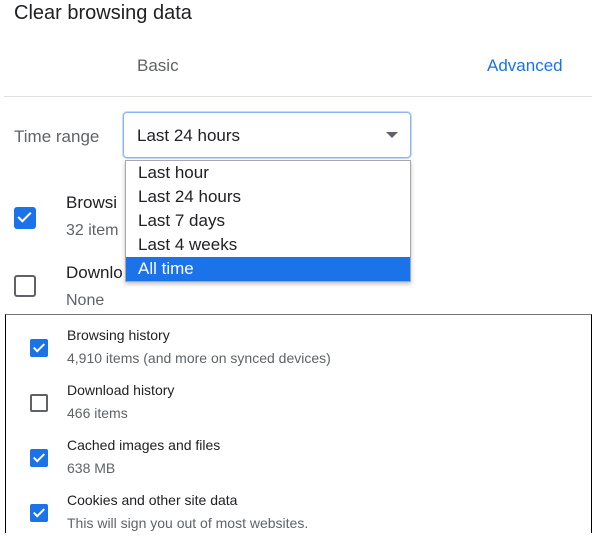  Describe the element at coordinates (92, 202) in the screenshot. I see `upper-item-label: Browsi` at that location.